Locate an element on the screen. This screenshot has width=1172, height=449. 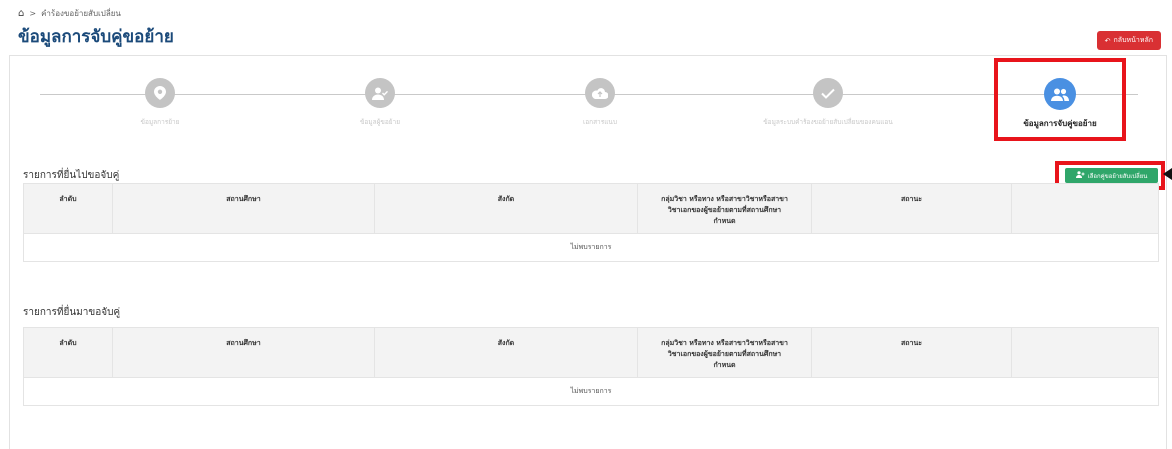
breadcrumb: ⌂ > คำร้องขอย้ายสับเปลี่ยน is located at coordinates (69, 13).